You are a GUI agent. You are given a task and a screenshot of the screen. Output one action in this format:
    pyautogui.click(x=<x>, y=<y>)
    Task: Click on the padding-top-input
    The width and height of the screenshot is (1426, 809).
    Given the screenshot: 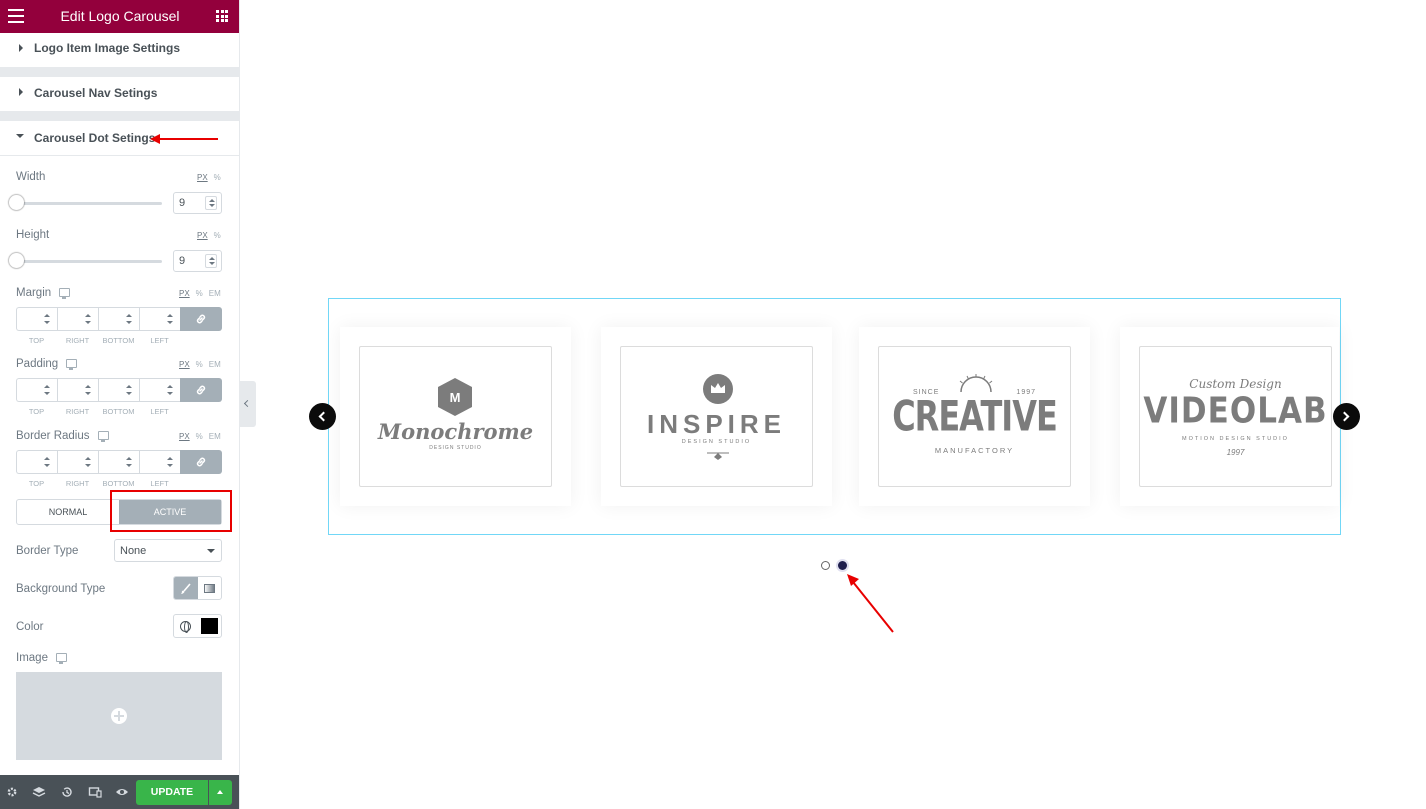 What is the action you would take?
    pyautogui.click(x=36, y=390)
    